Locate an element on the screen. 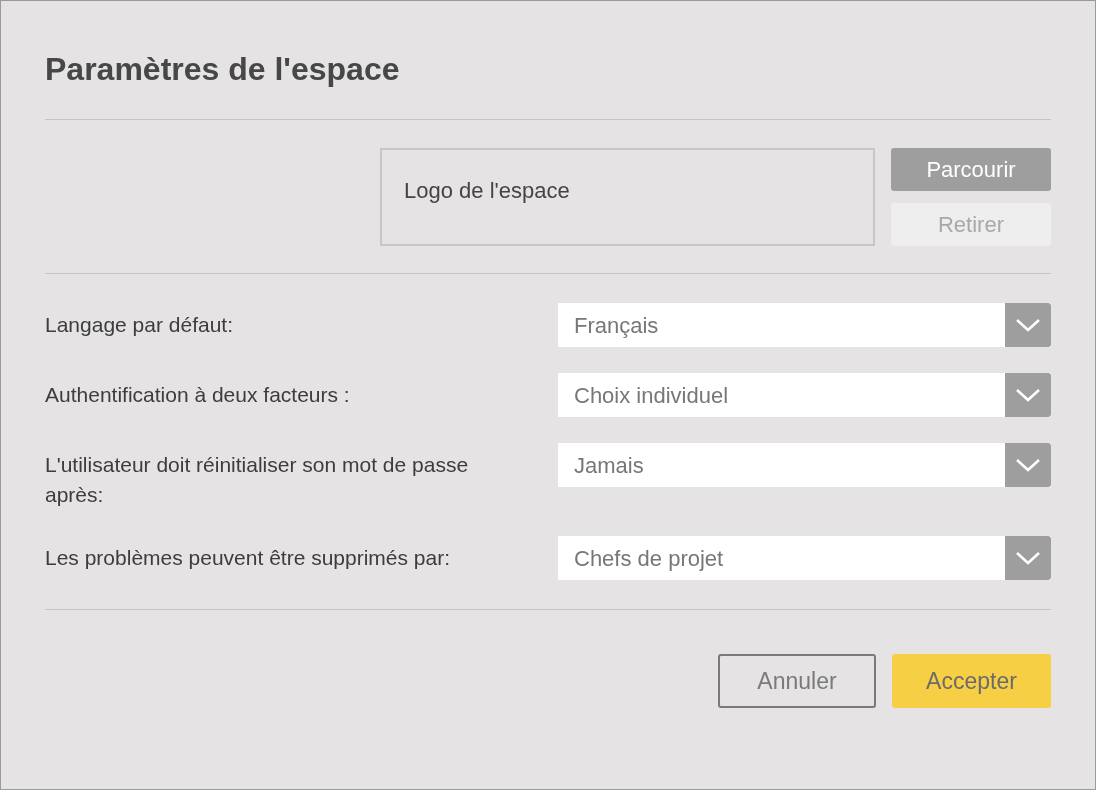 This screenshot has width=1096, height=790. dropdown-value: Chefs de projet is located at coordinates (648, 558).